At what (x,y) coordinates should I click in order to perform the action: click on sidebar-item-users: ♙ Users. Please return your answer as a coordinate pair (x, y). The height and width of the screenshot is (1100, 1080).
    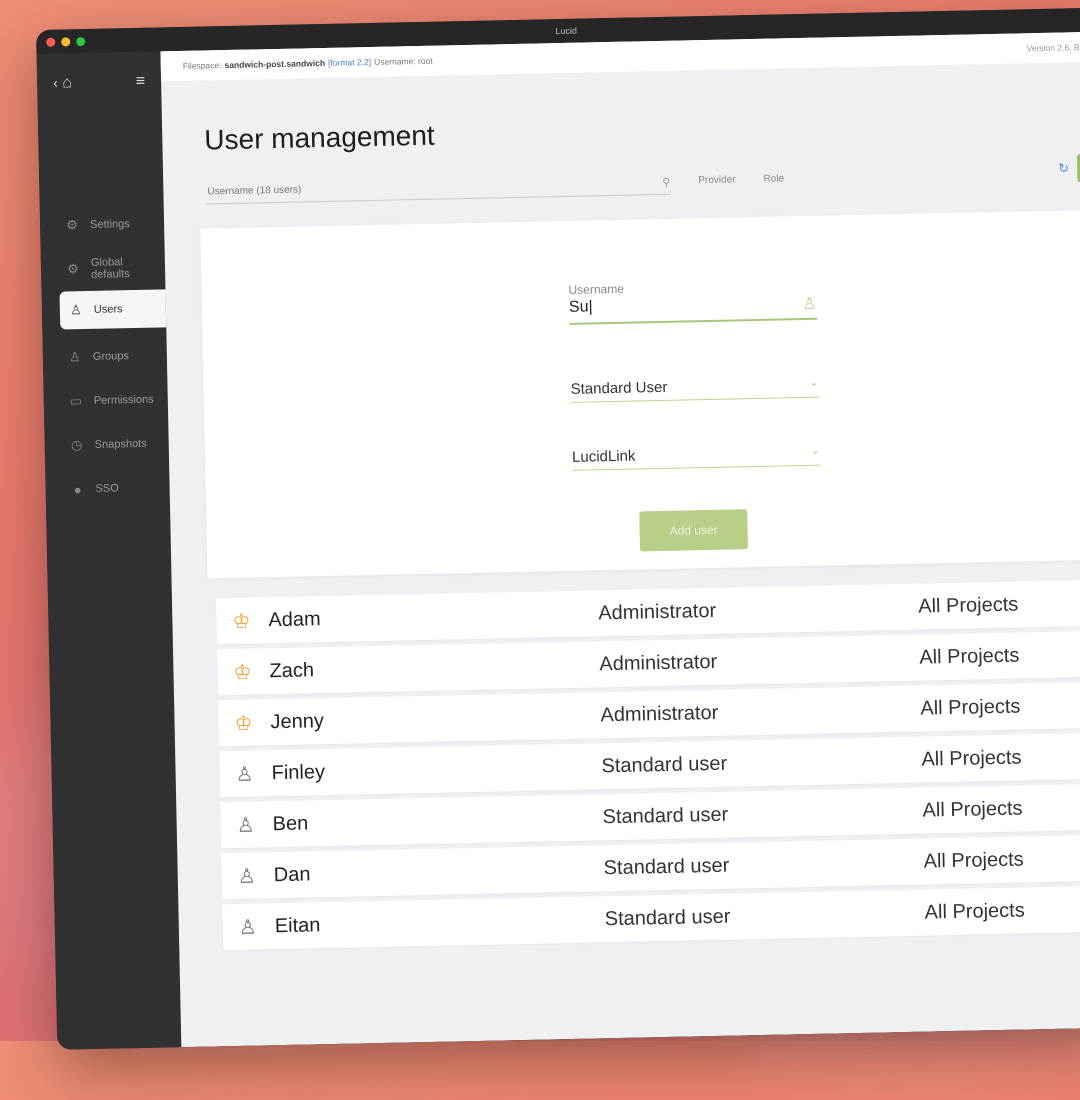
    Looking at the image, I should click on (113, 309).